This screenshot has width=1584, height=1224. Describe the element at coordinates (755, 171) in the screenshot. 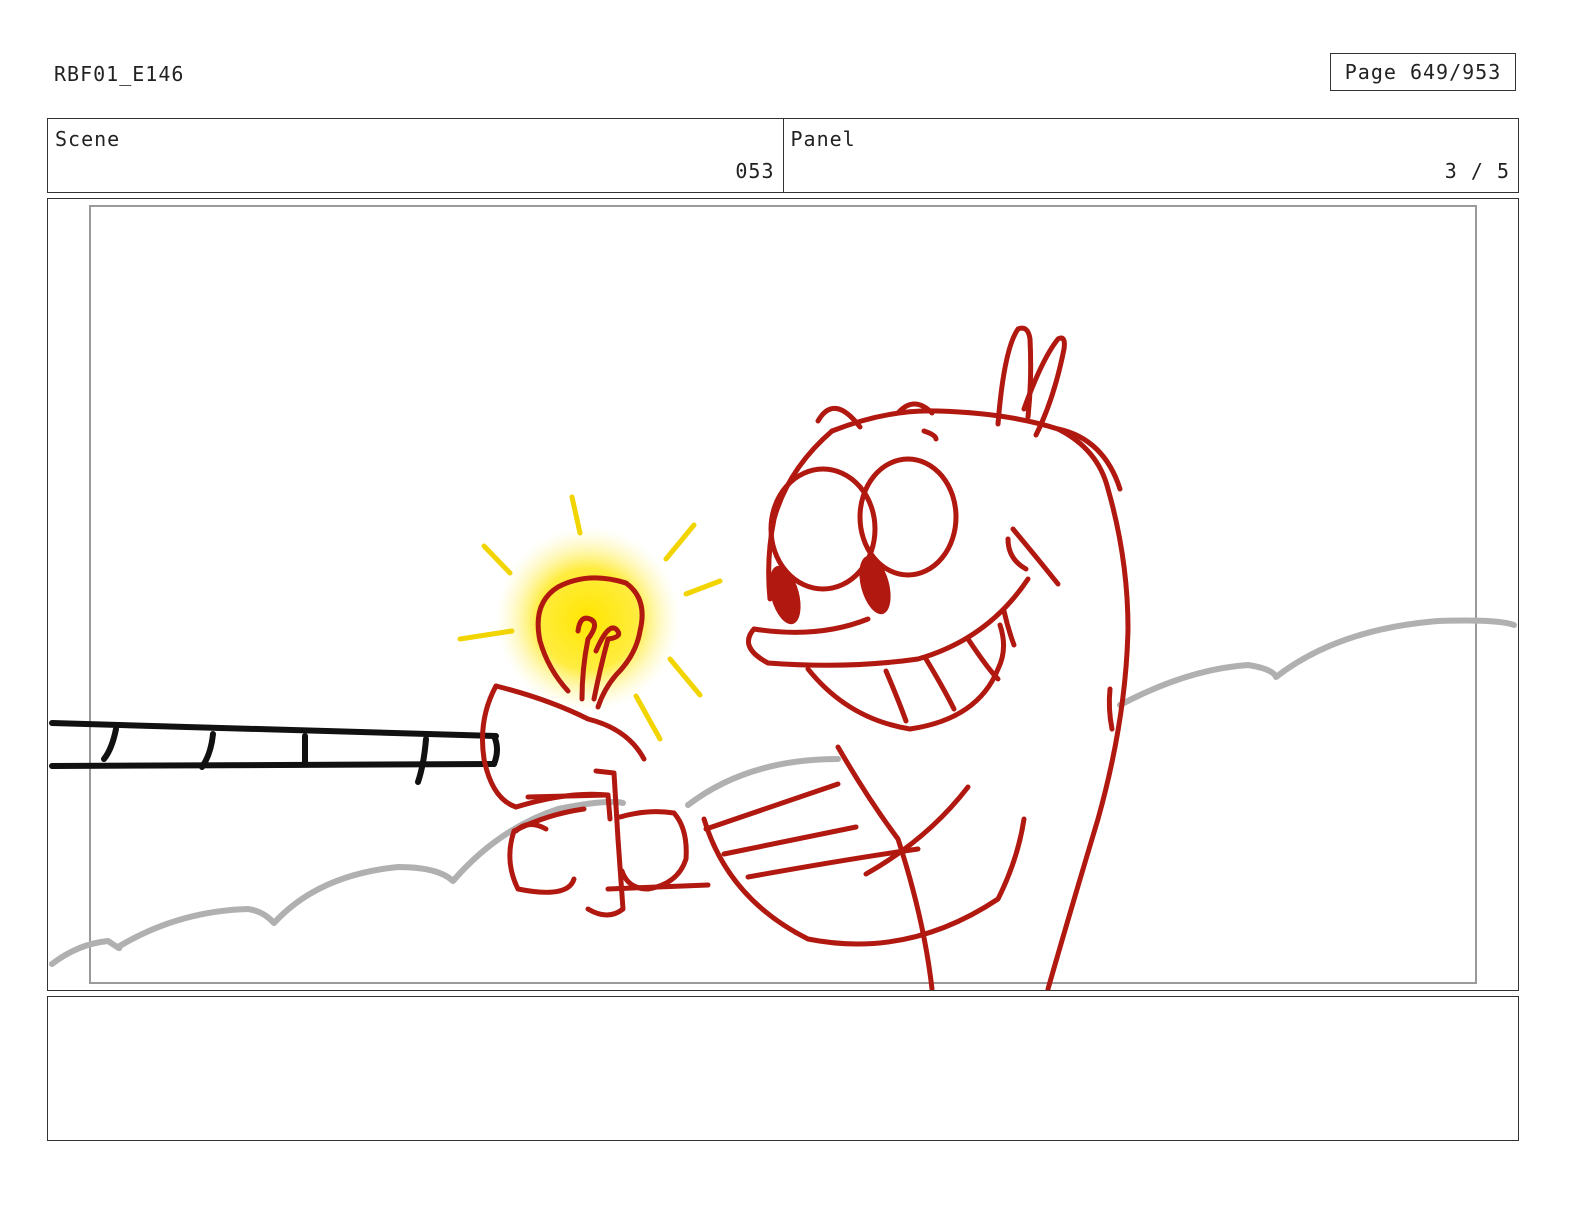

I see `scene-number: 053` at that location.